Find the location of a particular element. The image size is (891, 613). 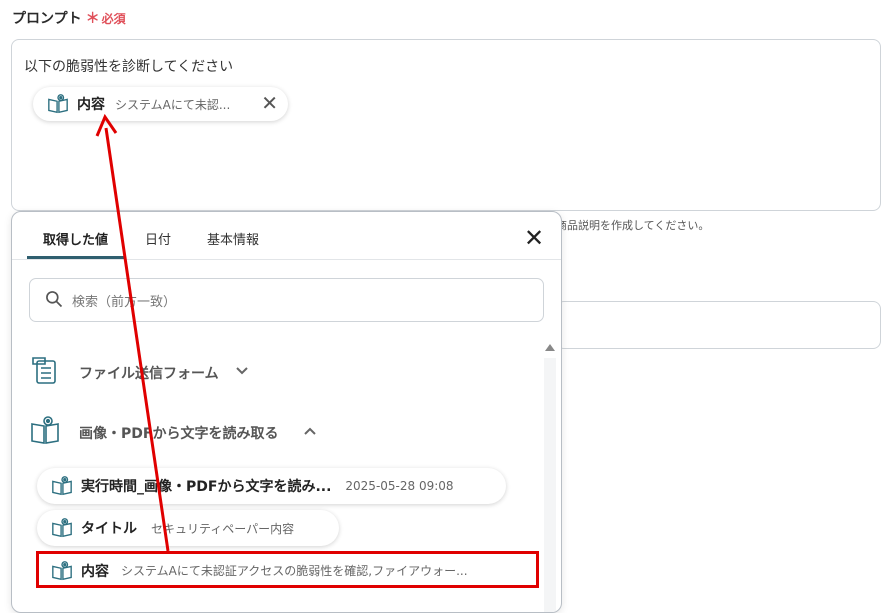

chevron-down-icon is located at coordinates (242, 371).